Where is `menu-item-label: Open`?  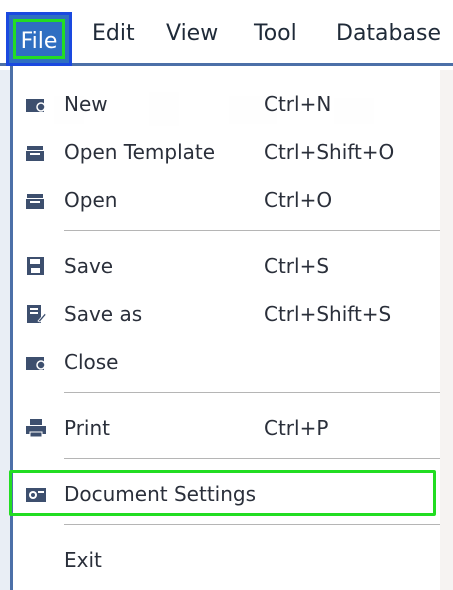
menu-item-label: Open is located at coordinates (91, 200).